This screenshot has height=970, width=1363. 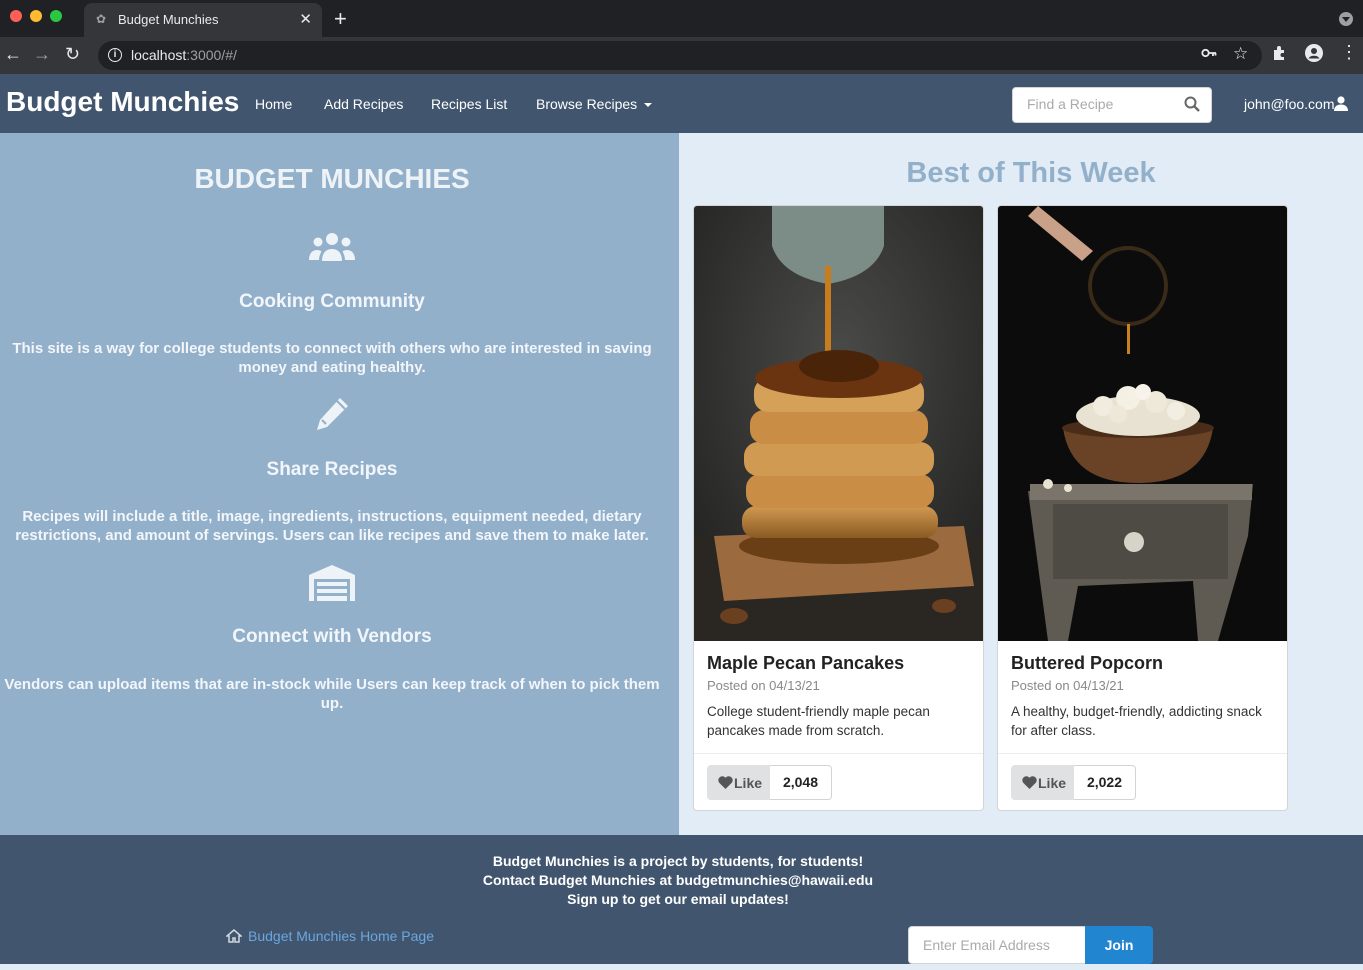 I want to click on tab-search-icon, so click(x=1346, y=19).